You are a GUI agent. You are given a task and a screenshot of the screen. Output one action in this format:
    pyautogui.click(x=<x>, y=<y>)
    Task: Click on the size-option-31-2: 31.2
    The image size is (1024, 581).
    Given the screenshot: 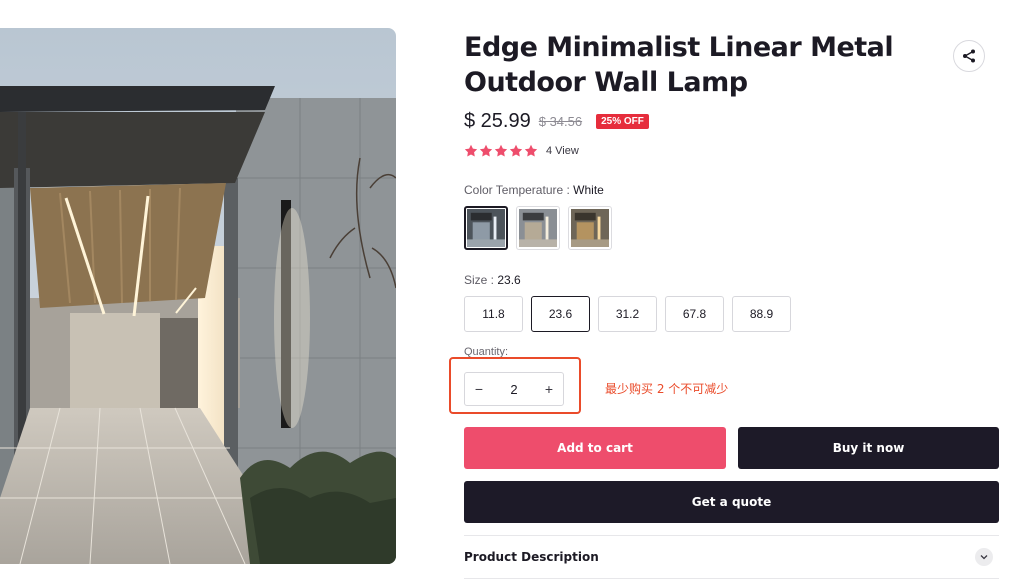 What is the action you would take?
    pyautogui.click(x=627, y=314)
    